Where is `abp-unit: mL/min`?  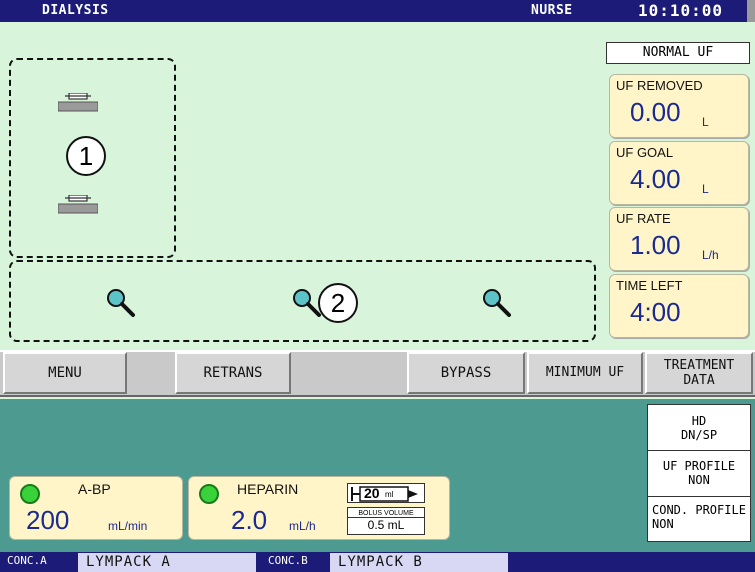
abp-unit: mL/min is located at coordinates (128, 526).